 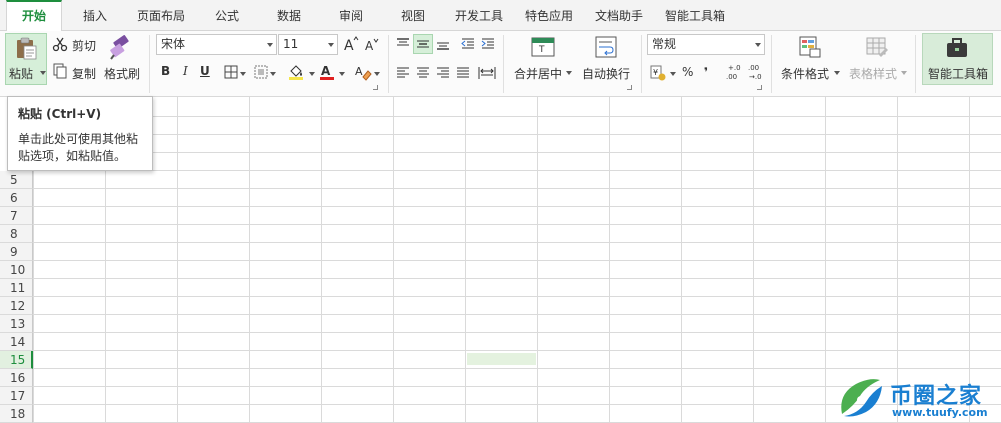 I want to click on align-right-icon, so click(x=443, y=73).